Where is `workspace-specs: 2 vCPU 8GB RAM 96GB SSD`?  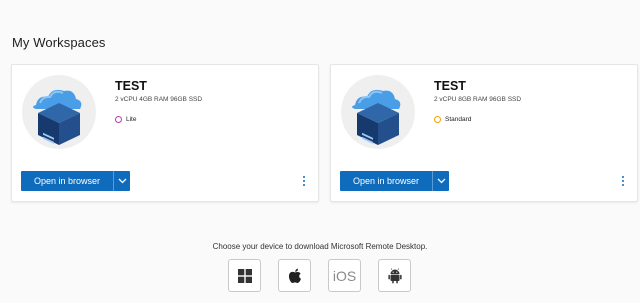 workspace-specs: 2 vCPU 8GB RAM 96GB SSD is located at coordinates (478, 99).